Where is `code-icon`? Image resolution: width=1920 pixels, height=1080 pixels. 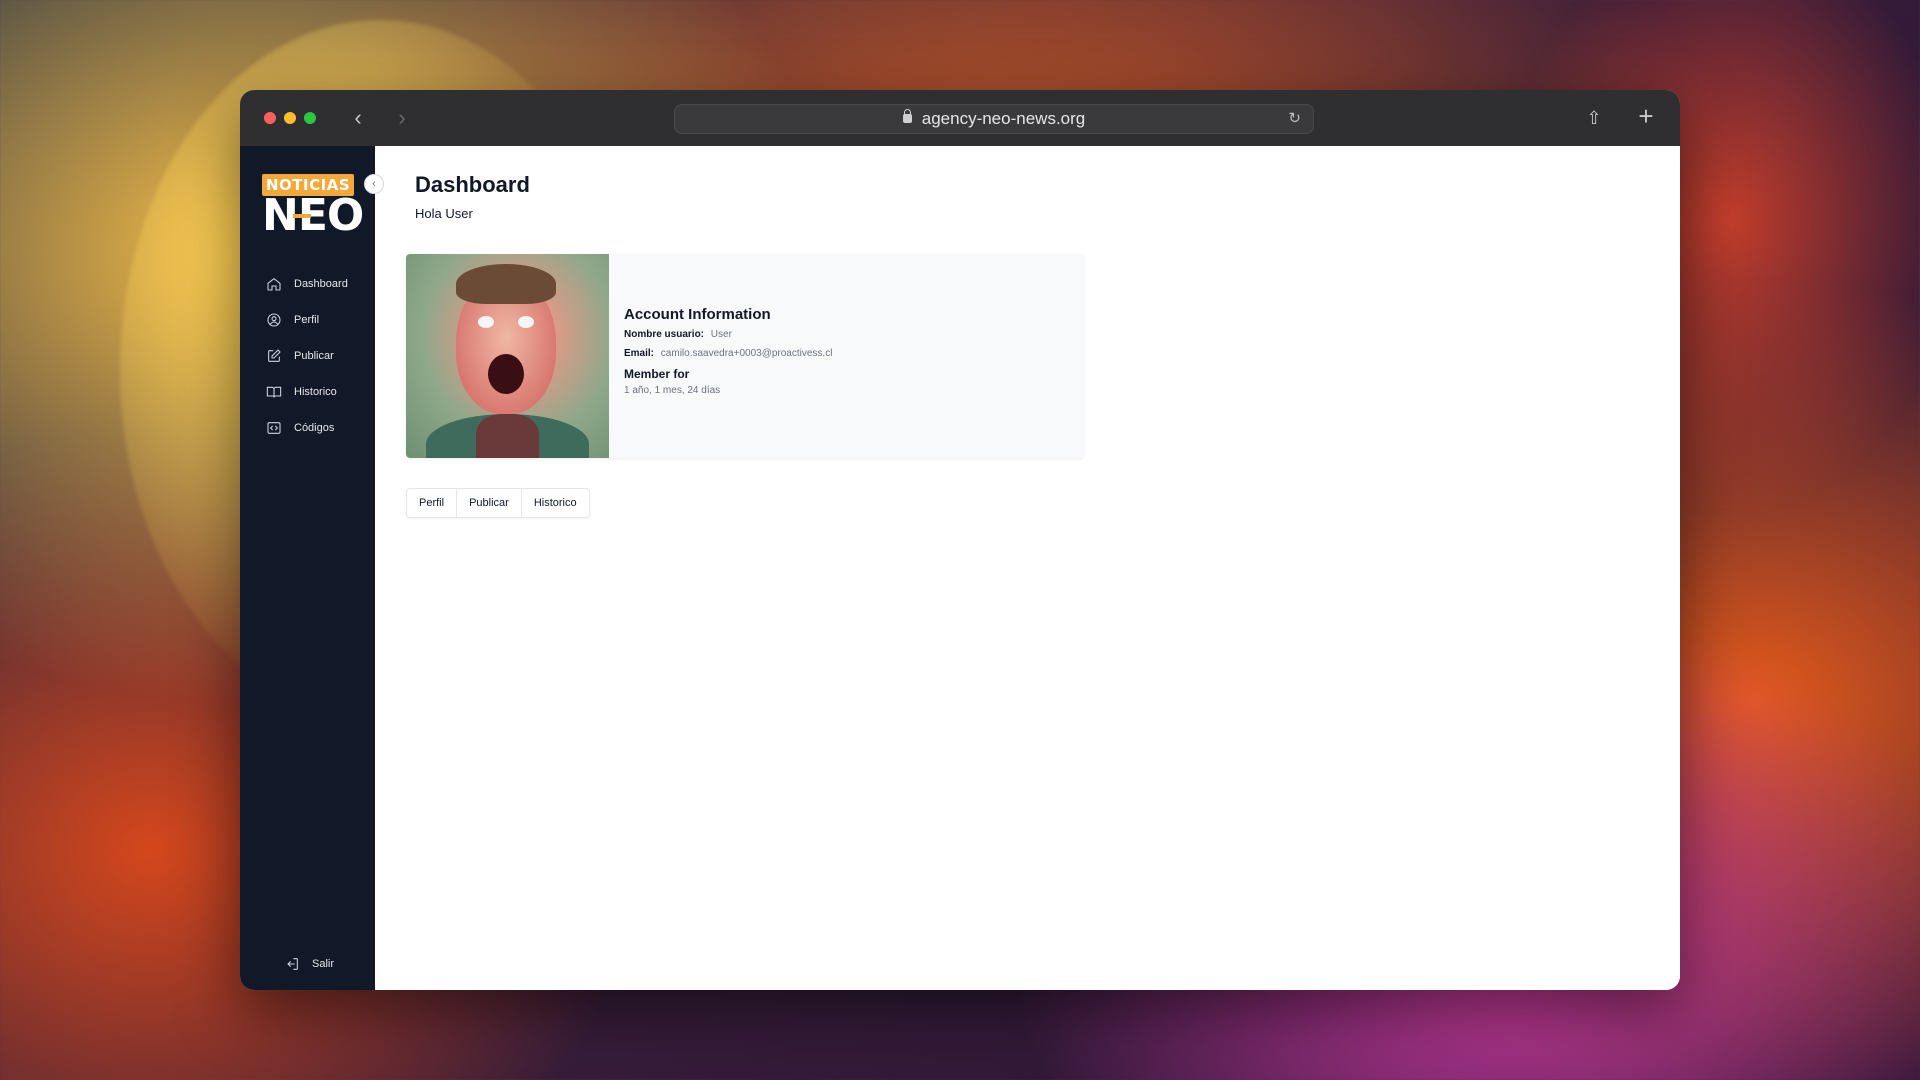 code-icon is located at coordinates (274, 428).